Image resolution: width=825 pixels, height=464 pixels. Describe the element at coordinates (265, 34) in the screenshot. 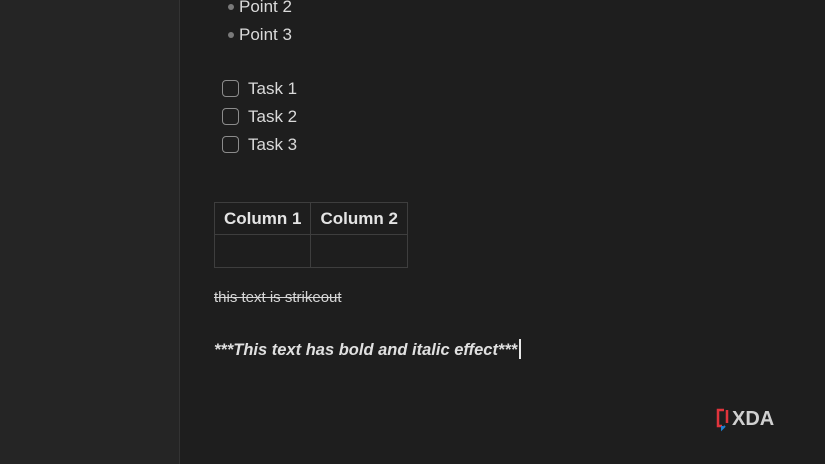

I see `bullet-text: Point 3` at that location.